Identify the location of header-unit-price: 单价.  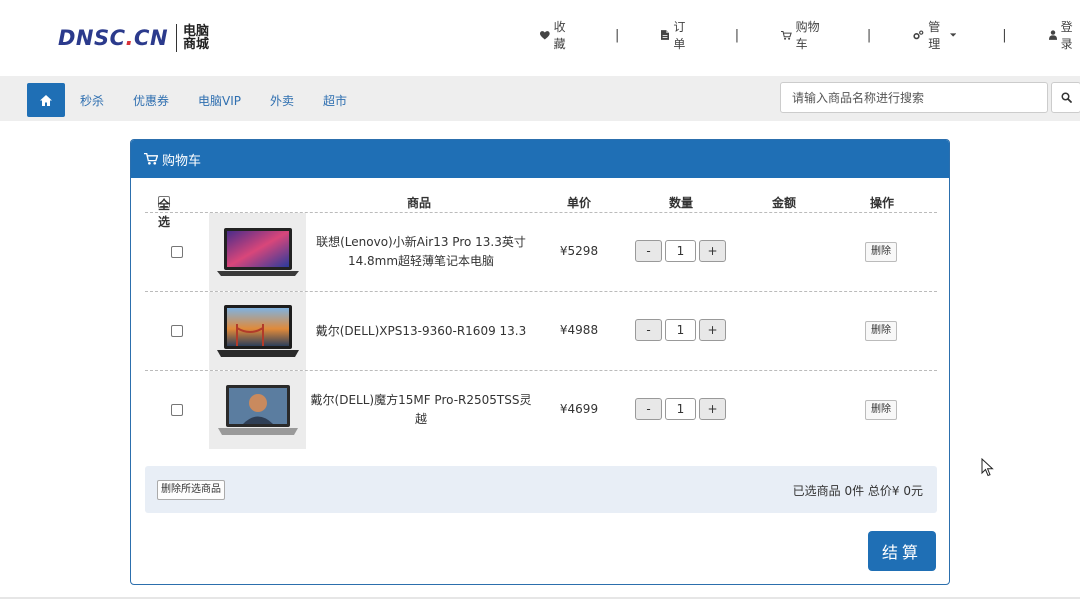
(579, 203).